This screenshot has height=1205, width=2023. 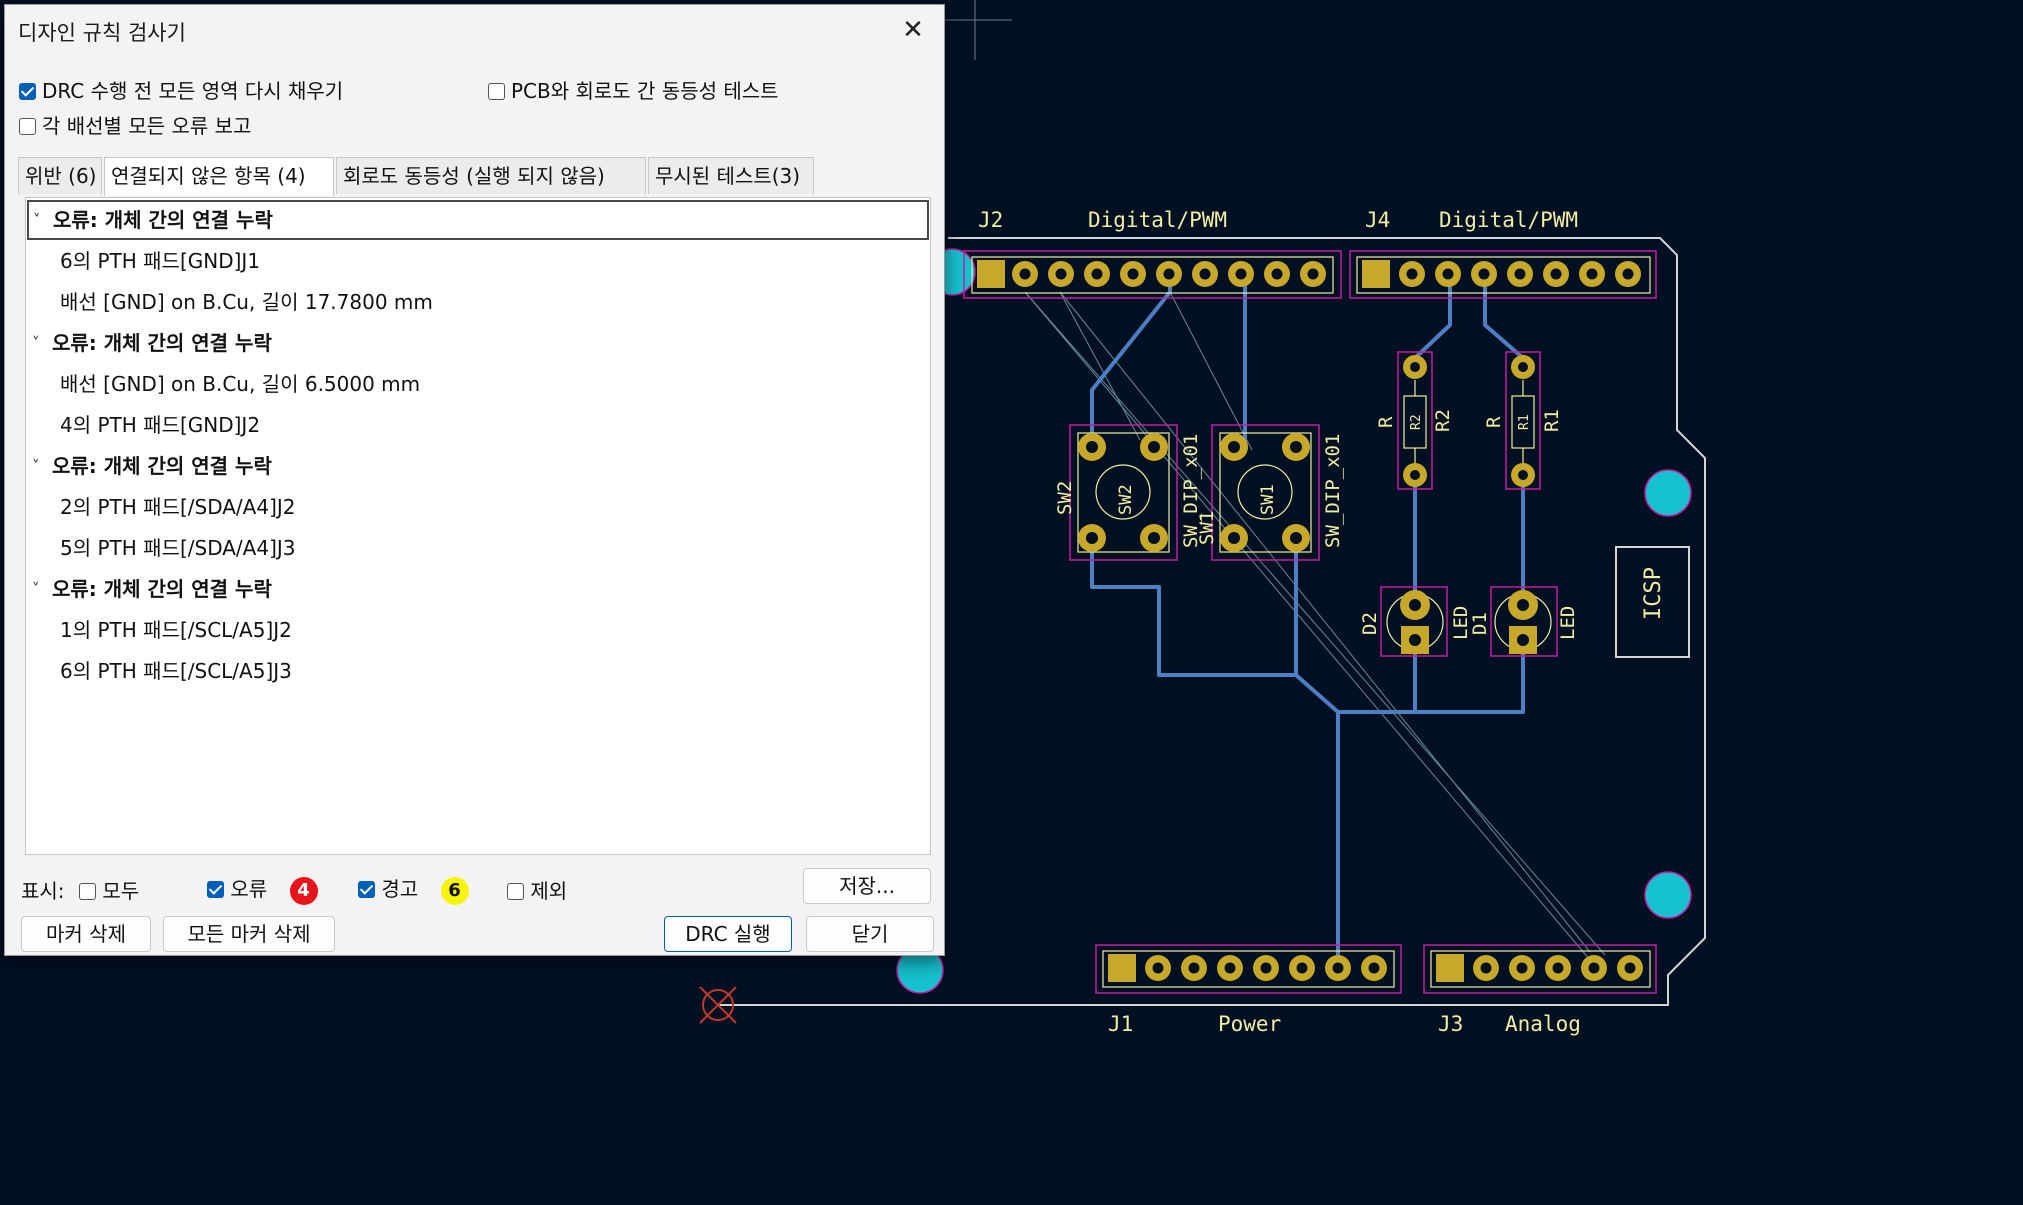 I want to click on icsp-label: ICSP, so click(x=1653, y=593).